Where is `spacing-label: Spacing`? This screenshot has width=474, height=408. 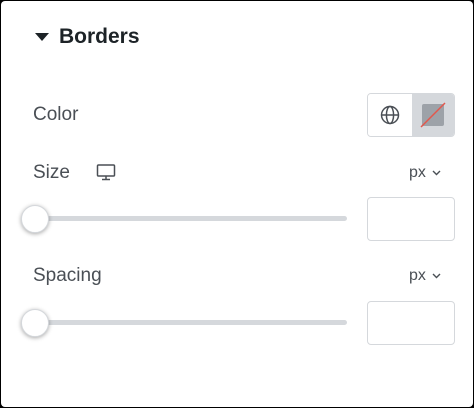 spacing-label: Spacing is located at coordinates (67, 275).